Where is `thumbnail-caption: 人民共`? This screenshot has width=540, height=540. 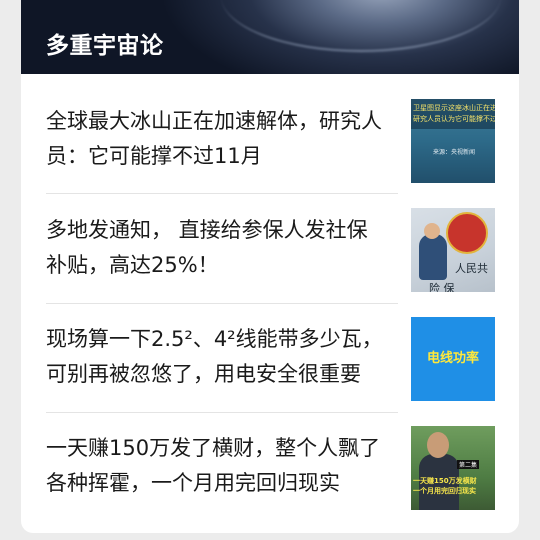
thumbnail-caption: 人民共 is located at coordinates (471, 268).